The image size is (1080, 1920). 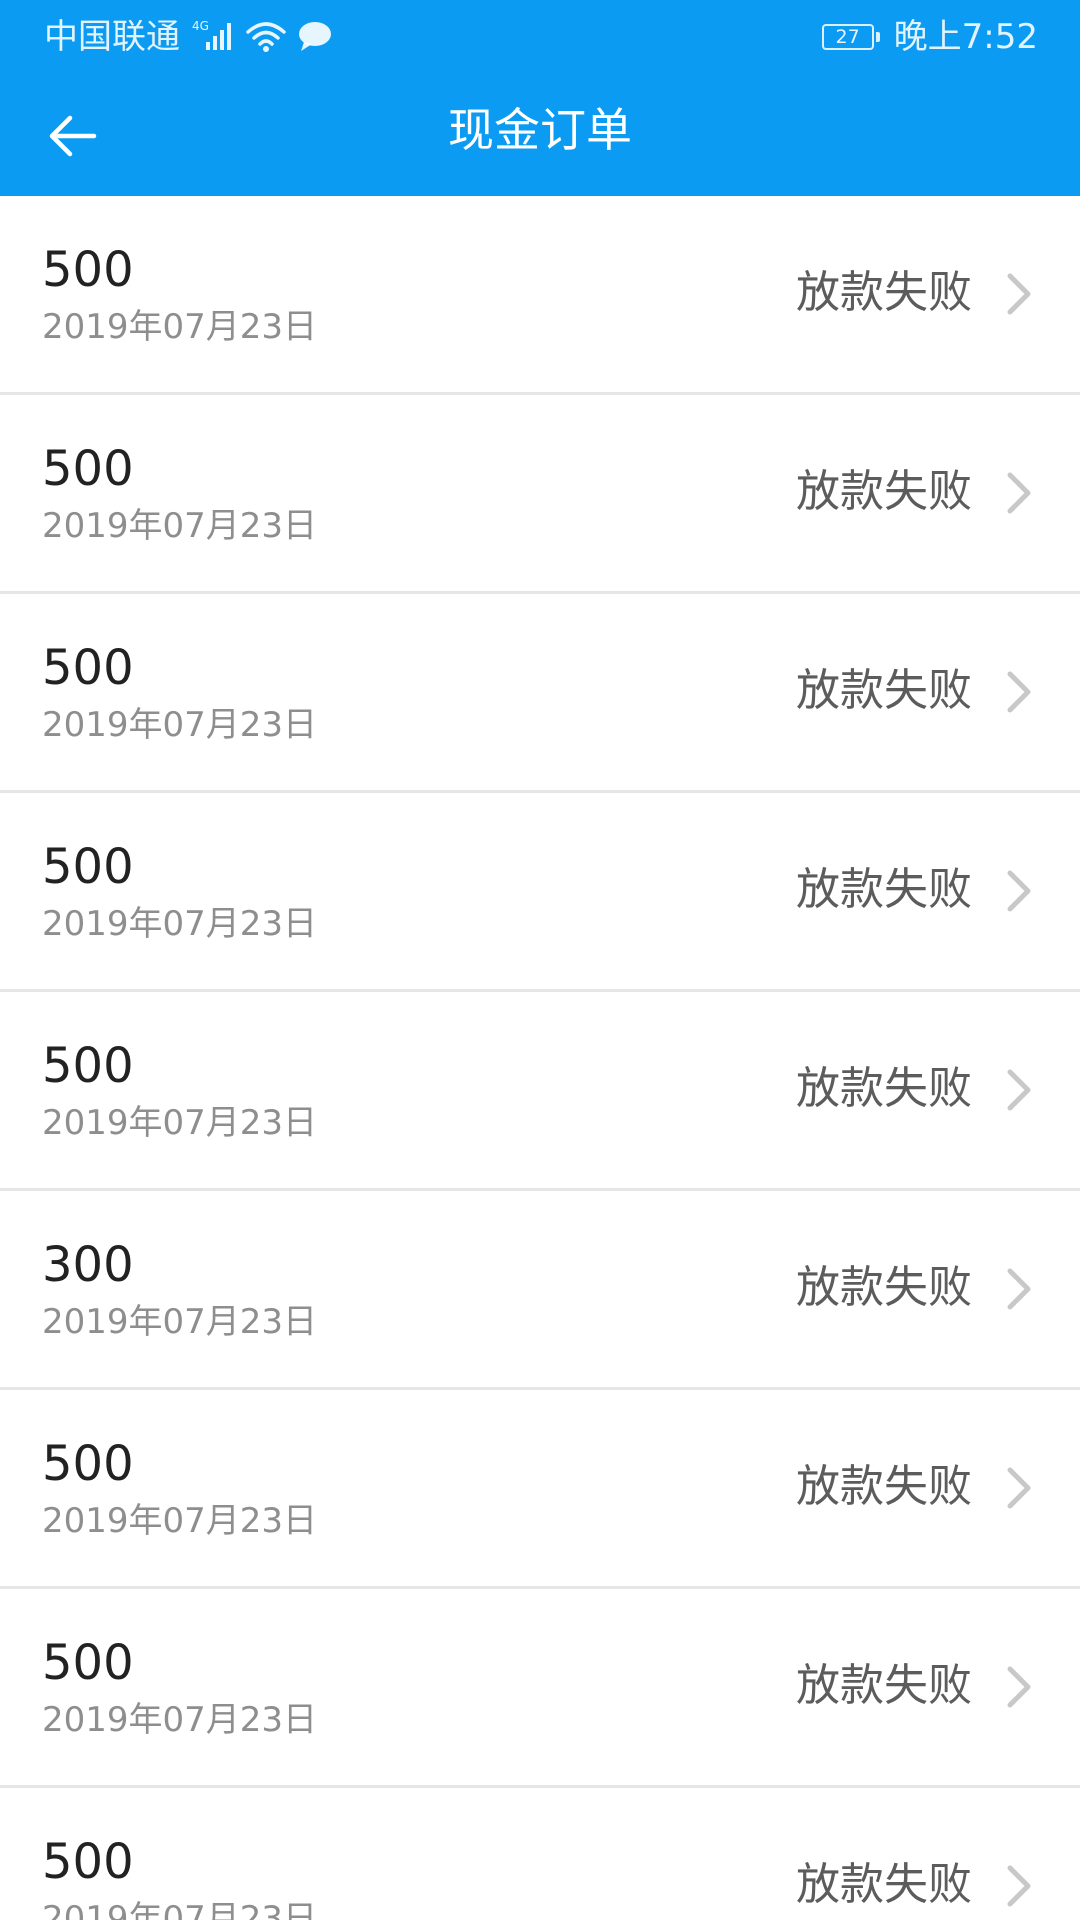 What do you see at coordinates (200, 26) in the screenshot?
I see `network-type: 4G` at bounding box center [200, 26].